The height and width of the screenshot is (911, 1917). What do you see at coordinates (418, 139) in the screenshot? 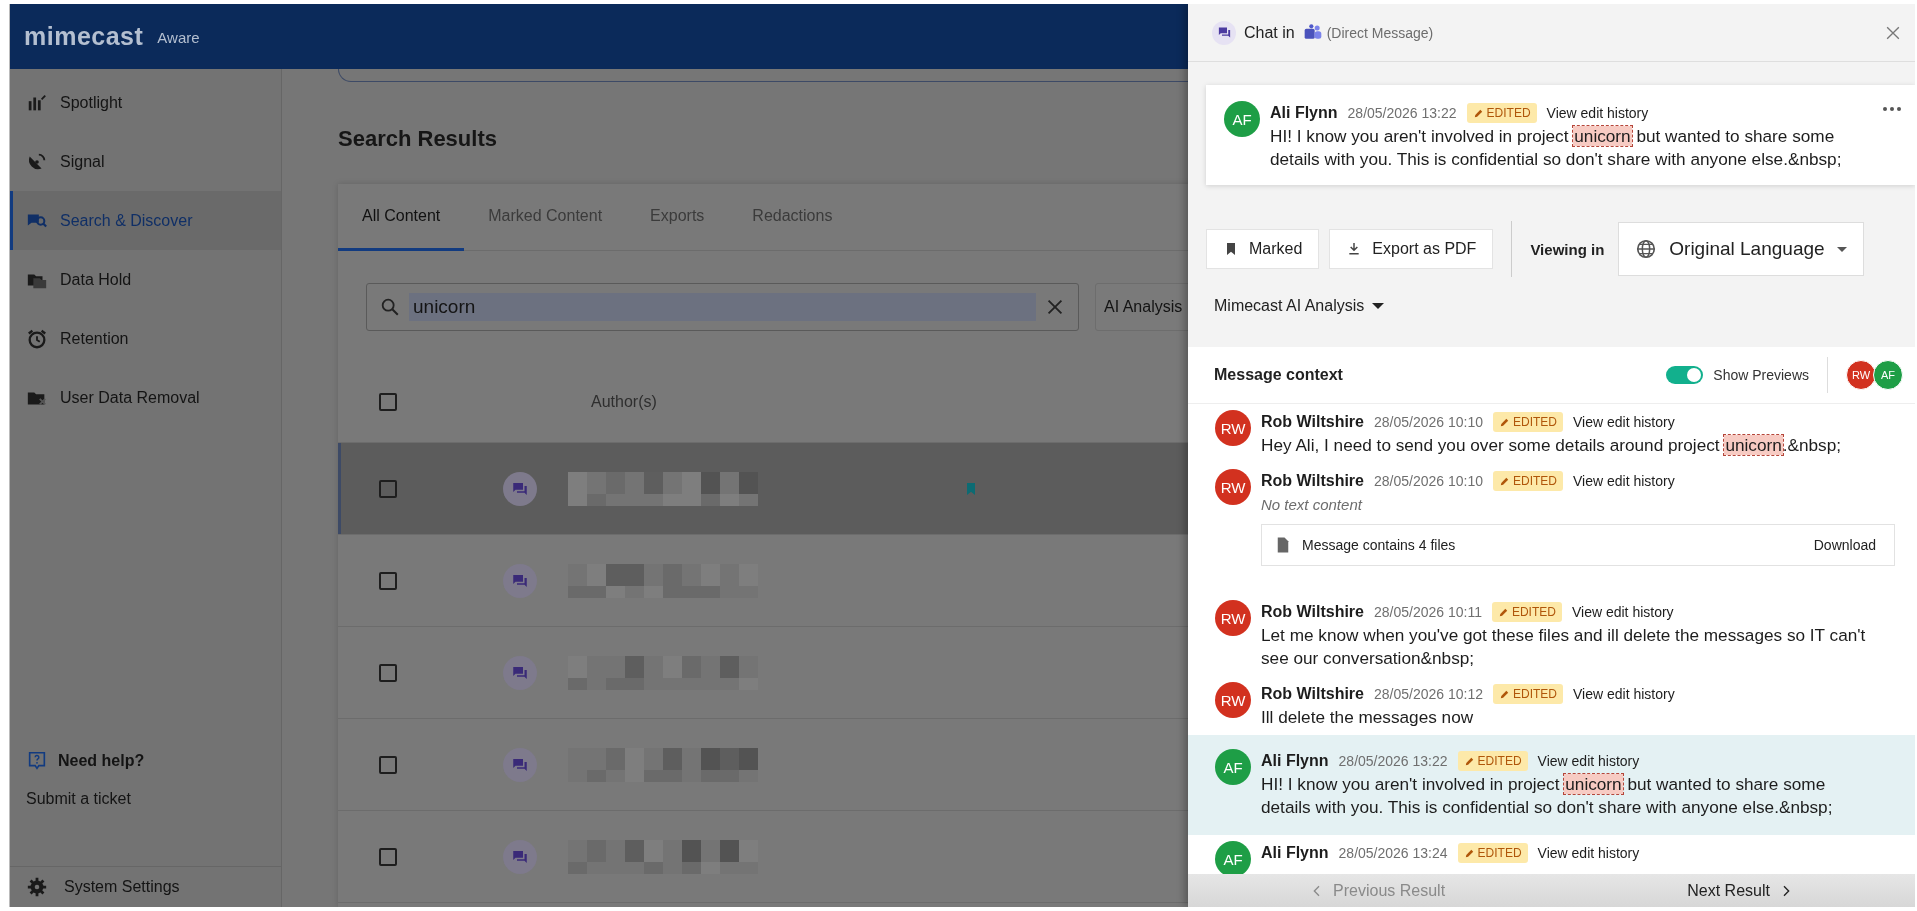
I see `page-title: Search Results` at bounding box center [418, 139].